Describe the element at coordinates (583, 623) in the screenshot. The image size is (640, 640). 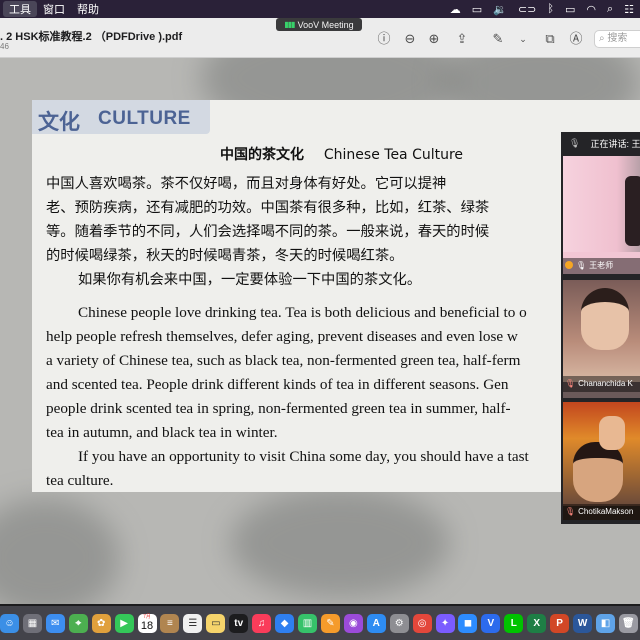
I see `word-icon: W` at that location.